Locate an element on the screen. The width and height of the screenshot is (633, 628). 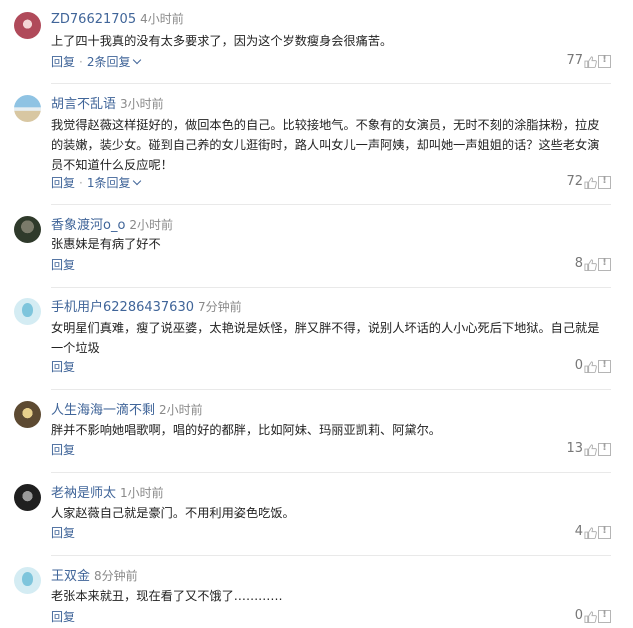
comment-text: 胖并不影响她唱歌啊，唱的好的都胖，比如阿妹、玛丽亚凯莉、阿黛尔。 is located at coordinates (246, 430).